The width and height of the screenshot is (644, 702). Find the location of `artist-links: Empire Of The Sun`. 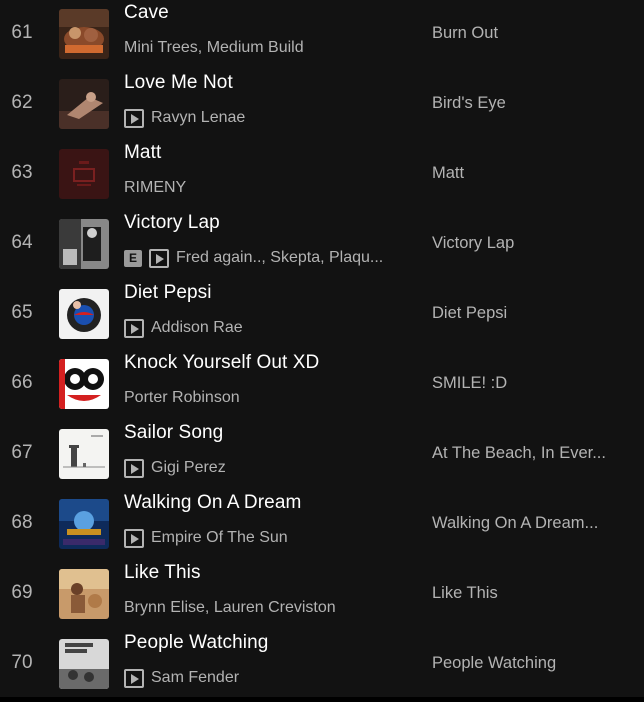

artist-links: Empire Of The Sun is located at coordinates (219, 538).